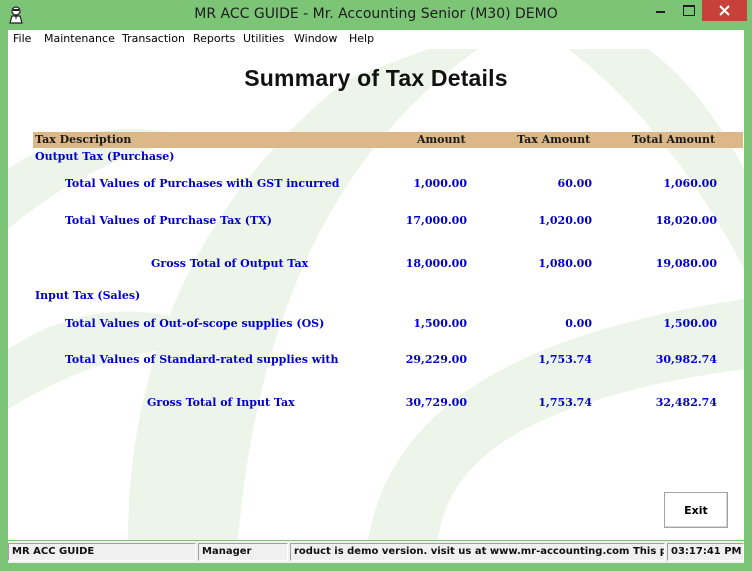  I want to click on maximize-button, so click(688, 10).